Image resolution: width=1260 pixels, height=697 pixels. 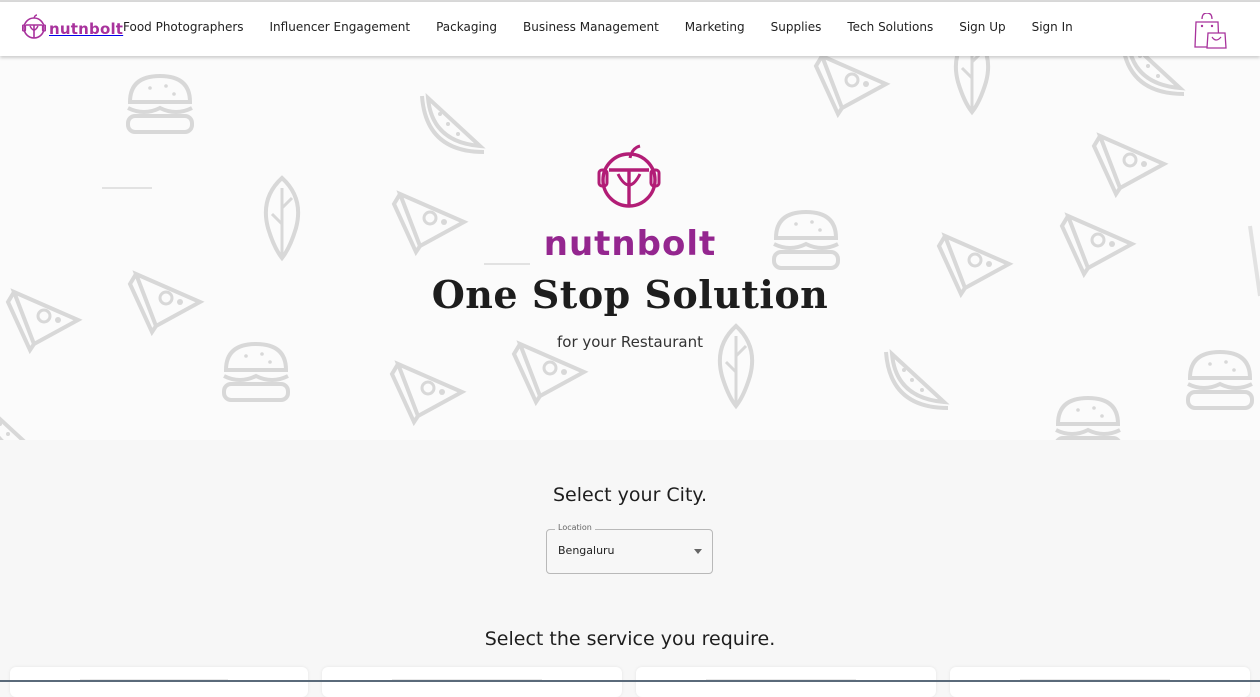 I want to click on nav-sign-in: Sign In, so click(x=1052, y=27).